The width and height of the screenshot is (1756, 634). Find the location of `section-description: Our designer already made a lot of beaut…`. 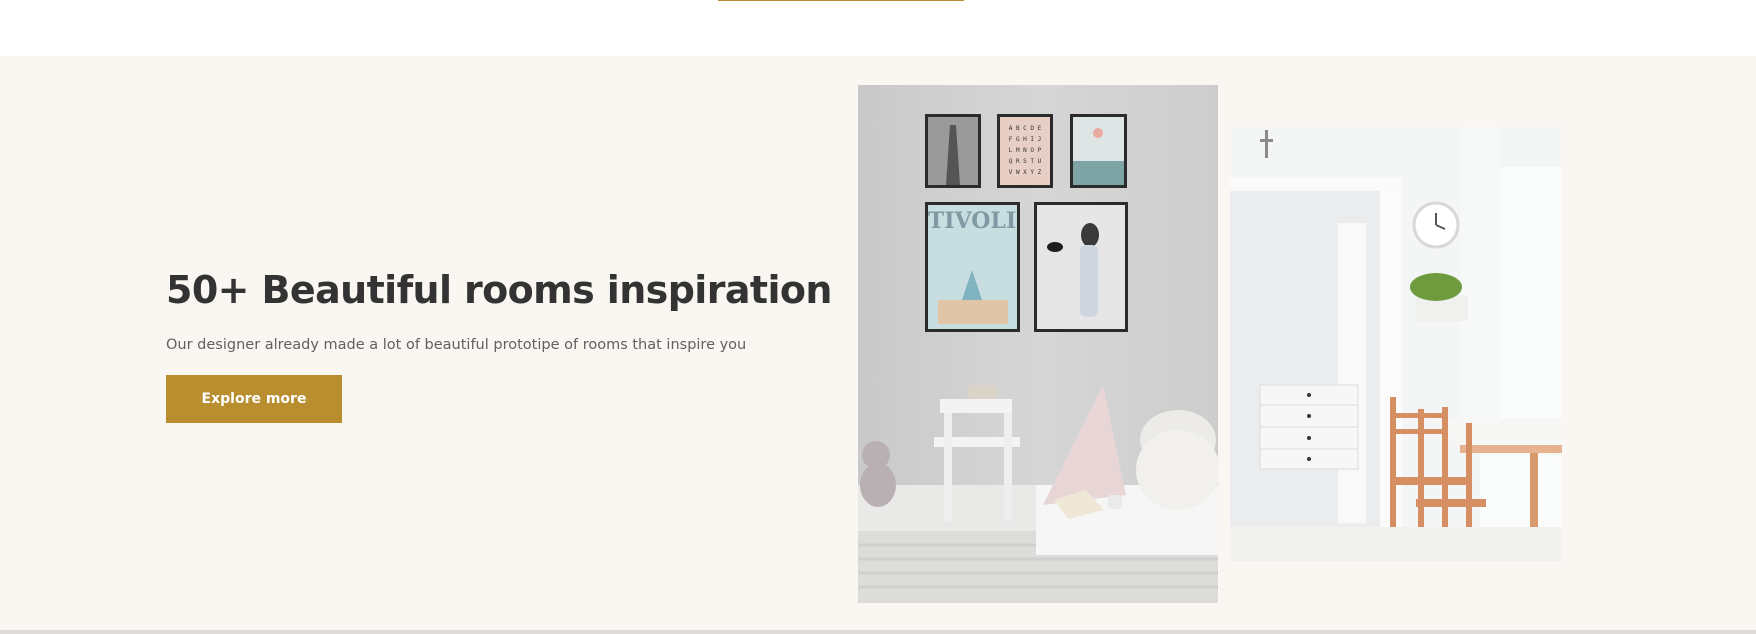

section-description: Our designer already made a lot of beaut… is located at coordinates (456, 345).